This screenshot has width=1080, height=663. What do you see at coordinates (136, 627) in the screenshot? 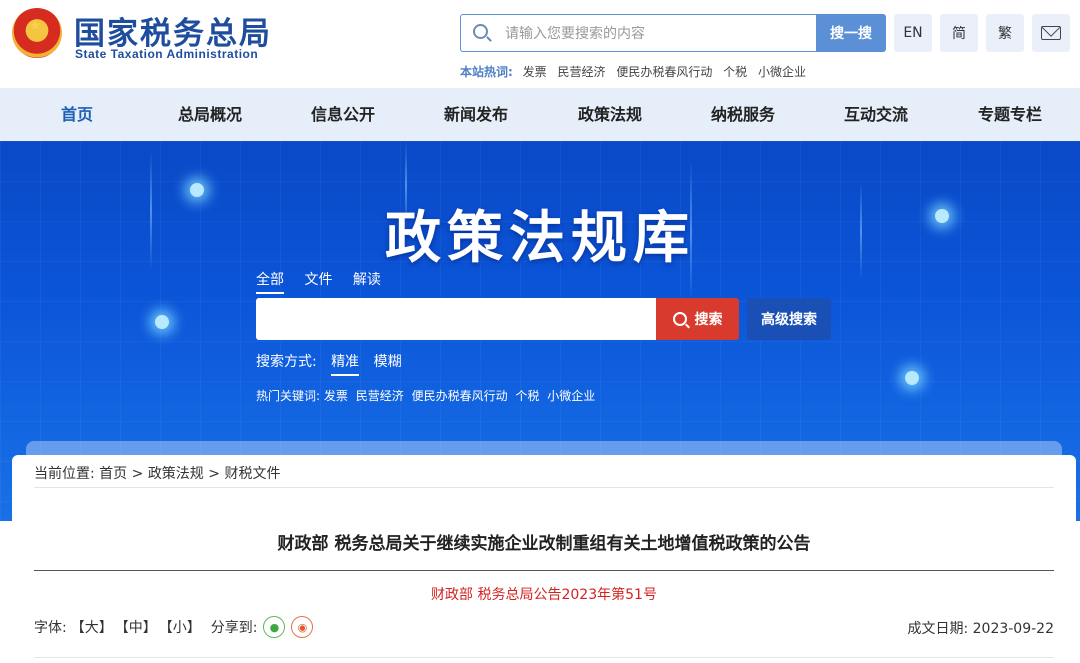
I see `font-size-medium-button: 【中】` at bounding box center [136, 627].